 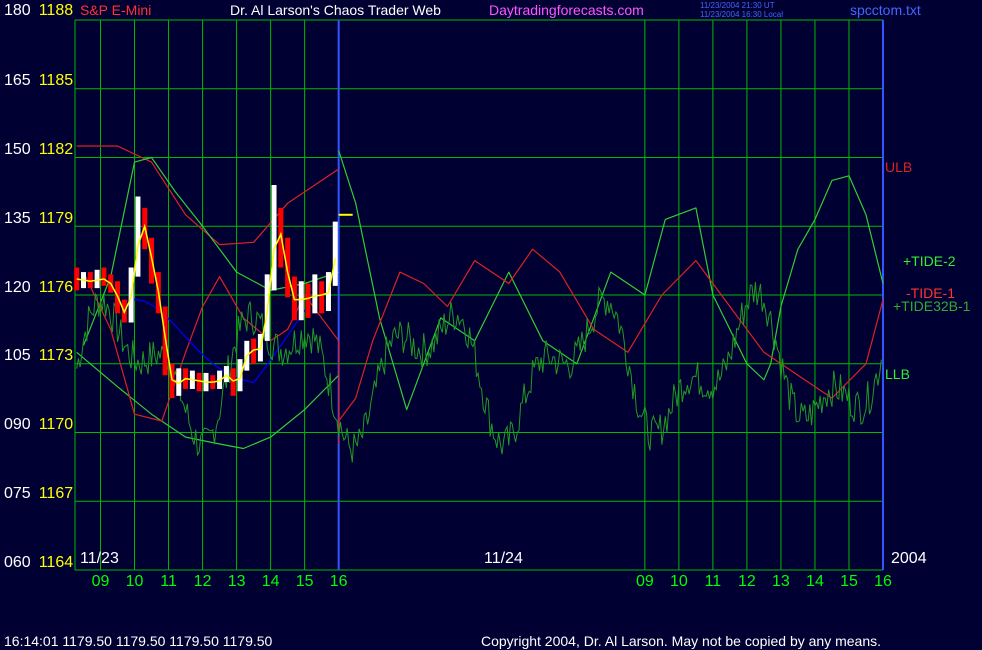 I want to click on site-title: Dr. Al Larson's Chaos Trader Web, so click(x=335, y=10).